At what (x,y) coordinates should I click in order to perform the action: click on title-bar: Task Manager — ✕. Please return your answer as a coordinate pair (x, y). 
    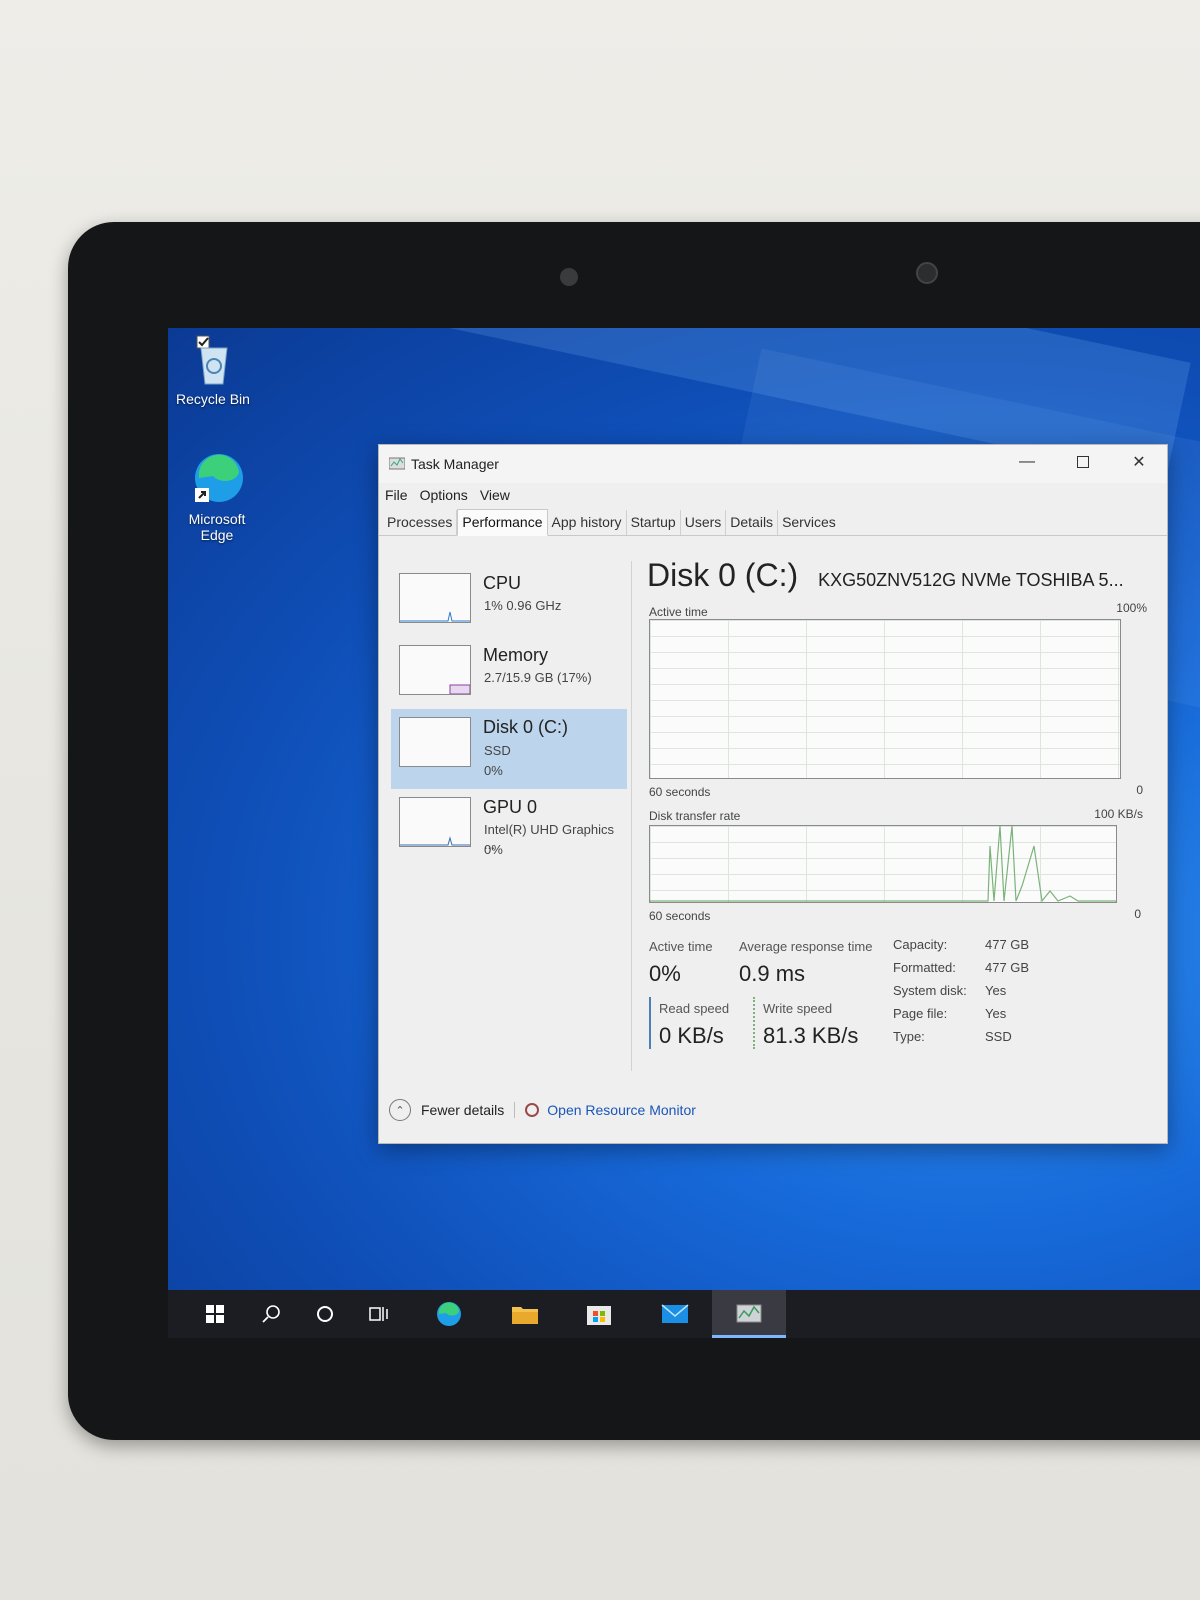
    Looking at the image, I should click on (773, 464).